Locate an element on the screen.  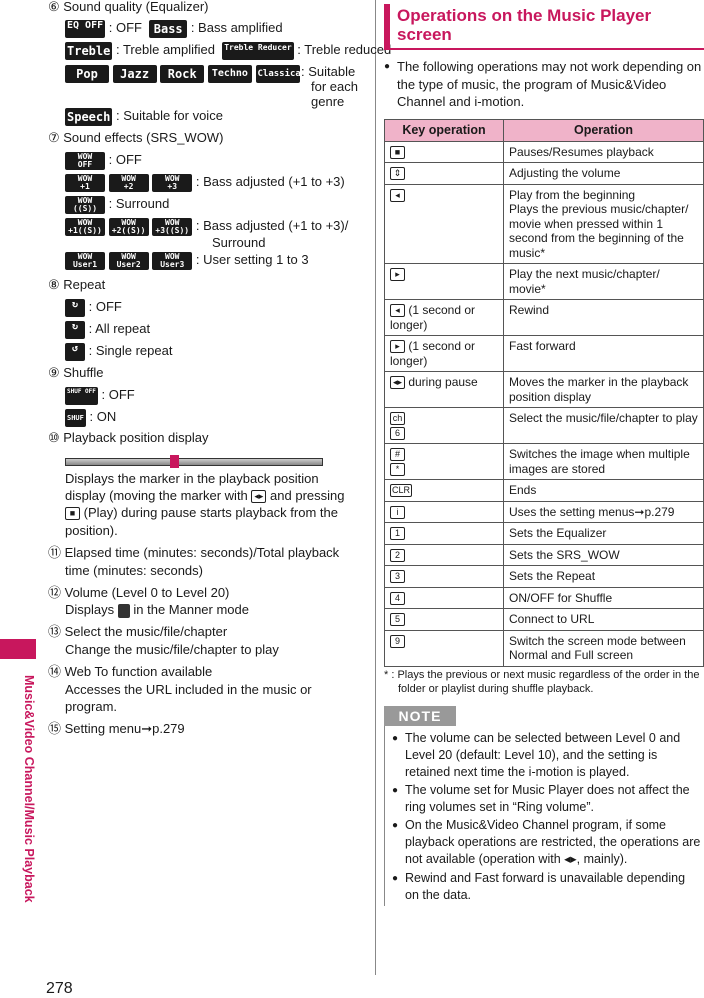
key-cell: 9 is located at coordinates (444, 648).